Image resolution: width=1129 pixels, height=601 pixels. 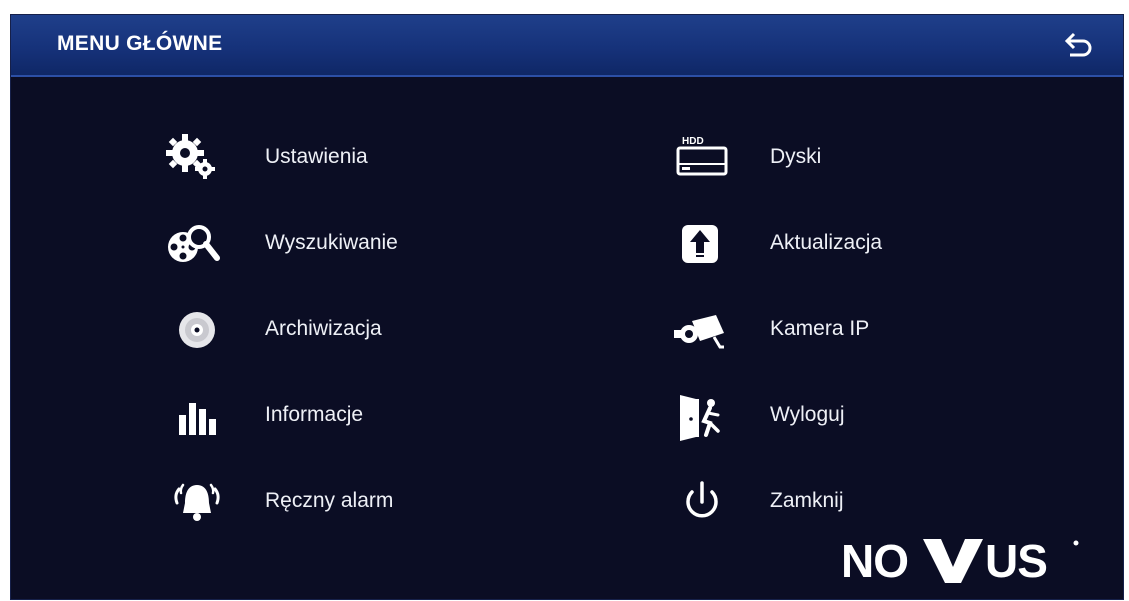 I want to click on disc-icon, so click(x=196, y=331).